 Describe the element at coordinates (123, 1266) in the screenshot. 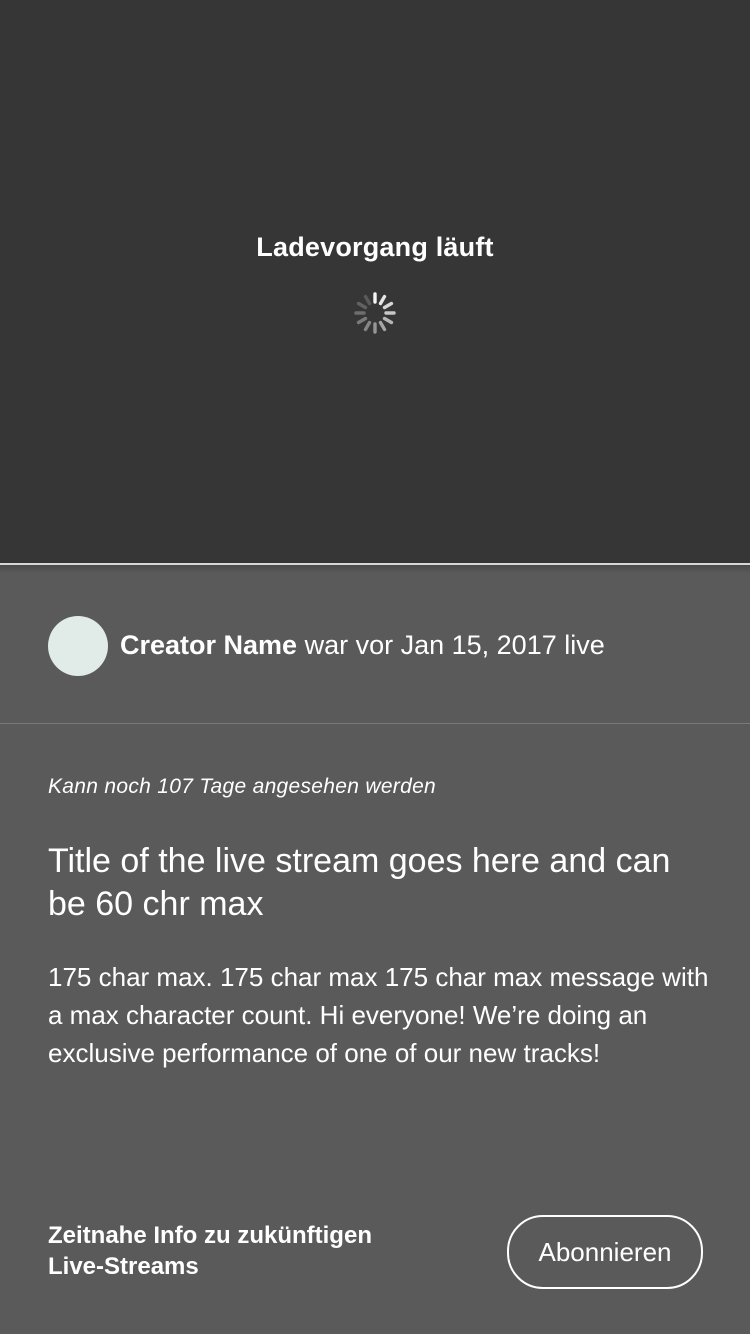

I see `subscribe-info-line-2: Live-Streams` at that location.